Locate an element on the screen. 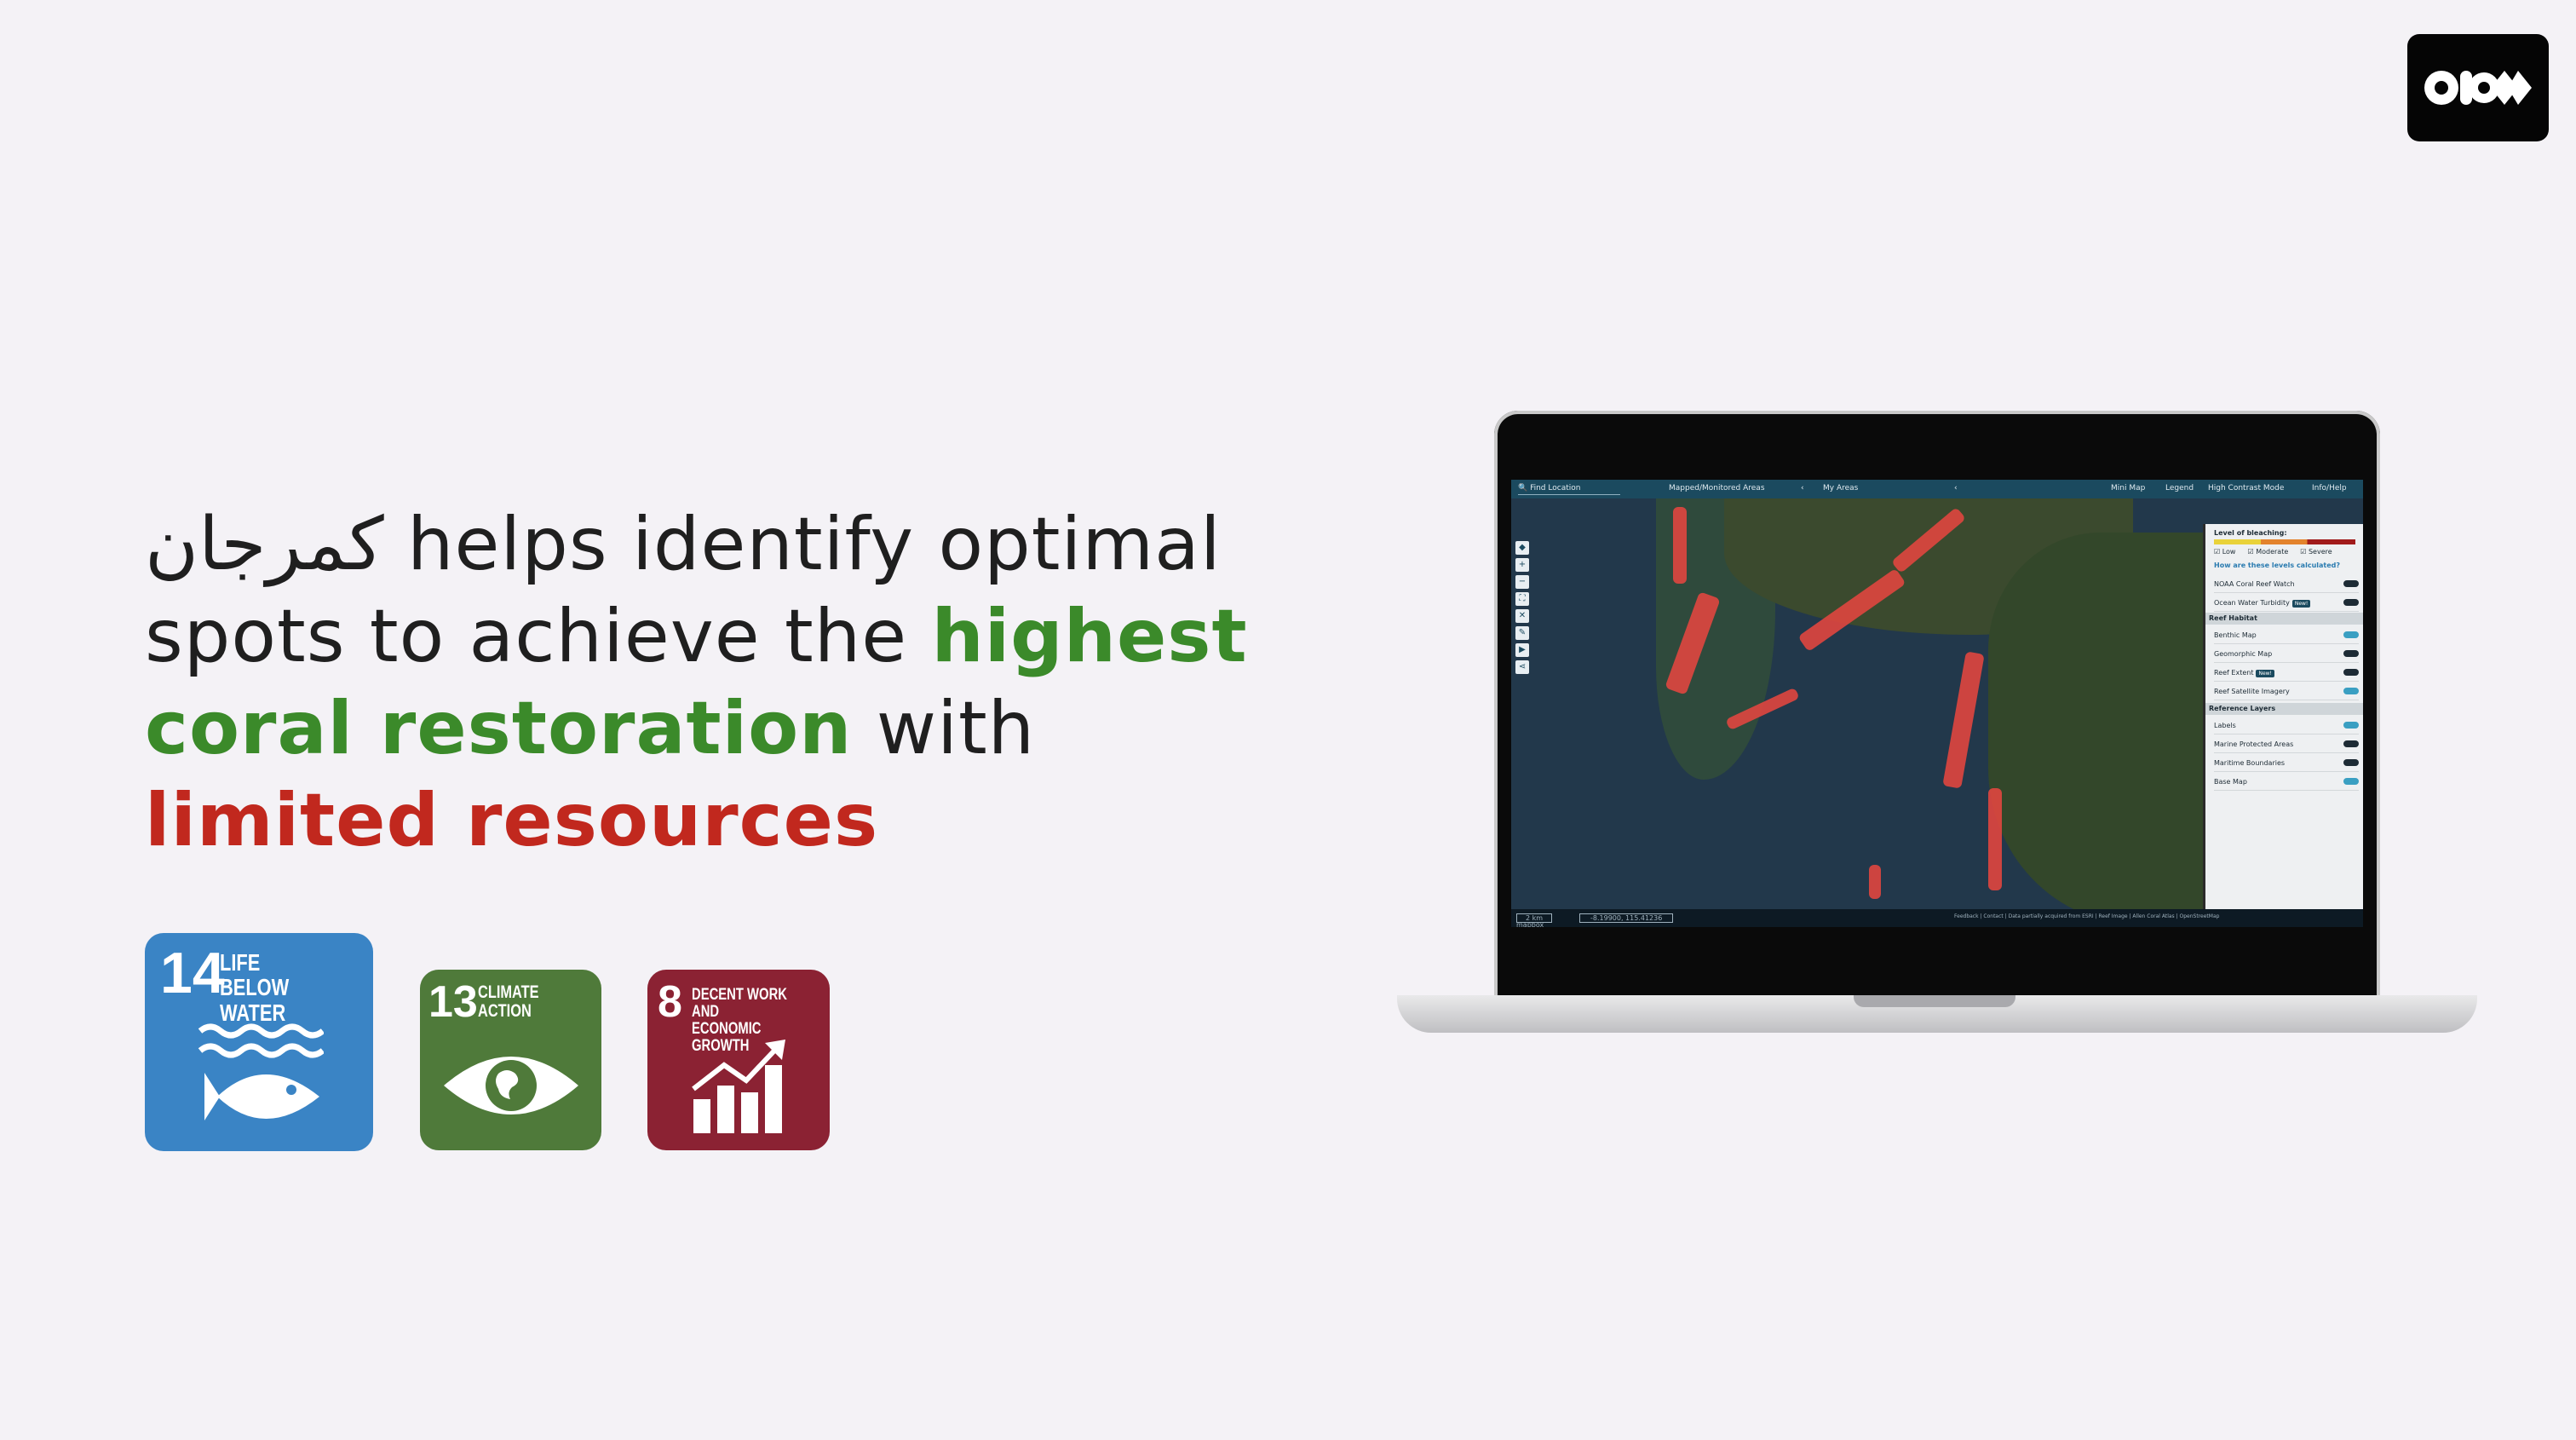  legend-button: Legend is located at coordinates (2180, 488).